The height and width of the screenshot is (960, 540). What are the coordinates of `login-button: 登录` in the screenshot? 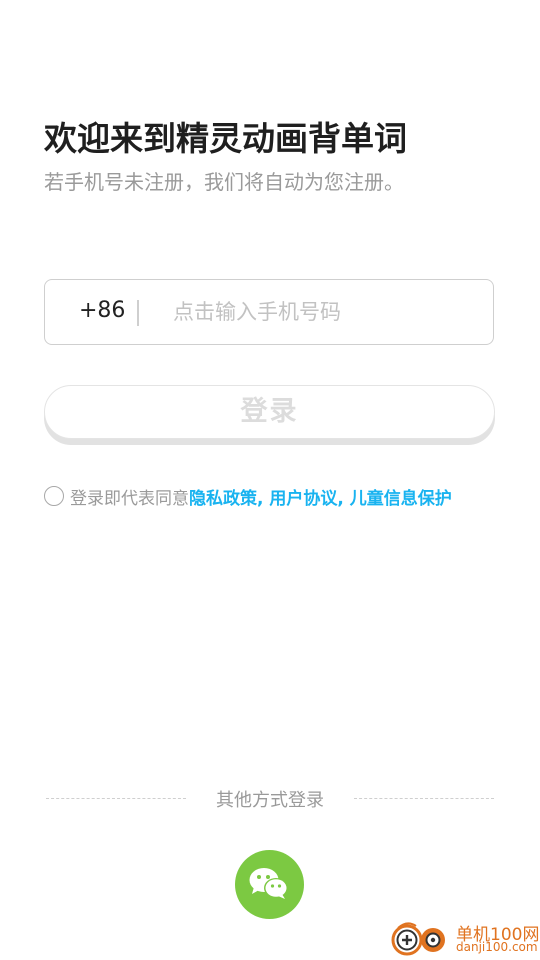 It's located at (269, 412).